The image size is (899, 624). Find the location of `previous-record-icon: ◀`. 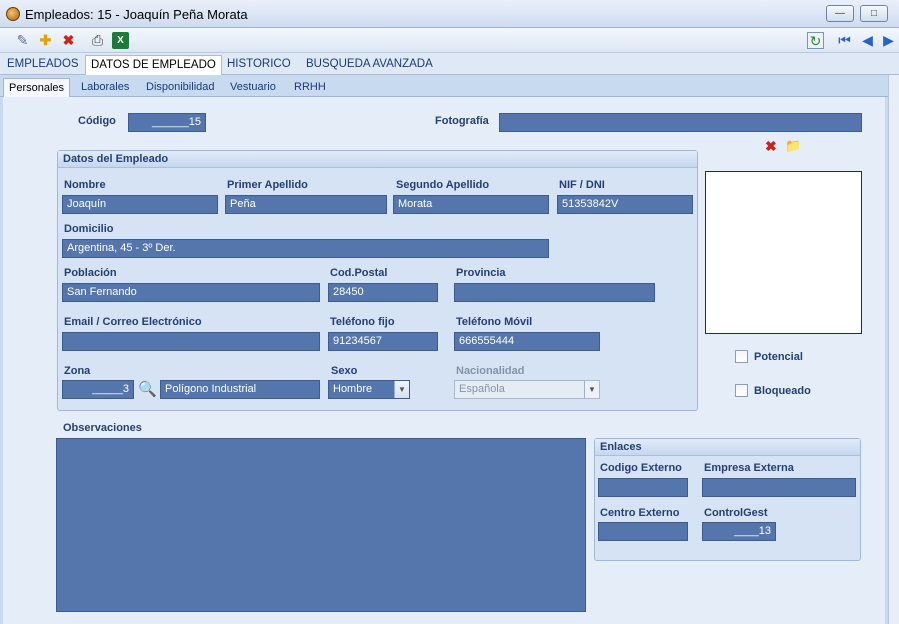

previous-record-icon: ◀ is located at coordinates (867, 40).